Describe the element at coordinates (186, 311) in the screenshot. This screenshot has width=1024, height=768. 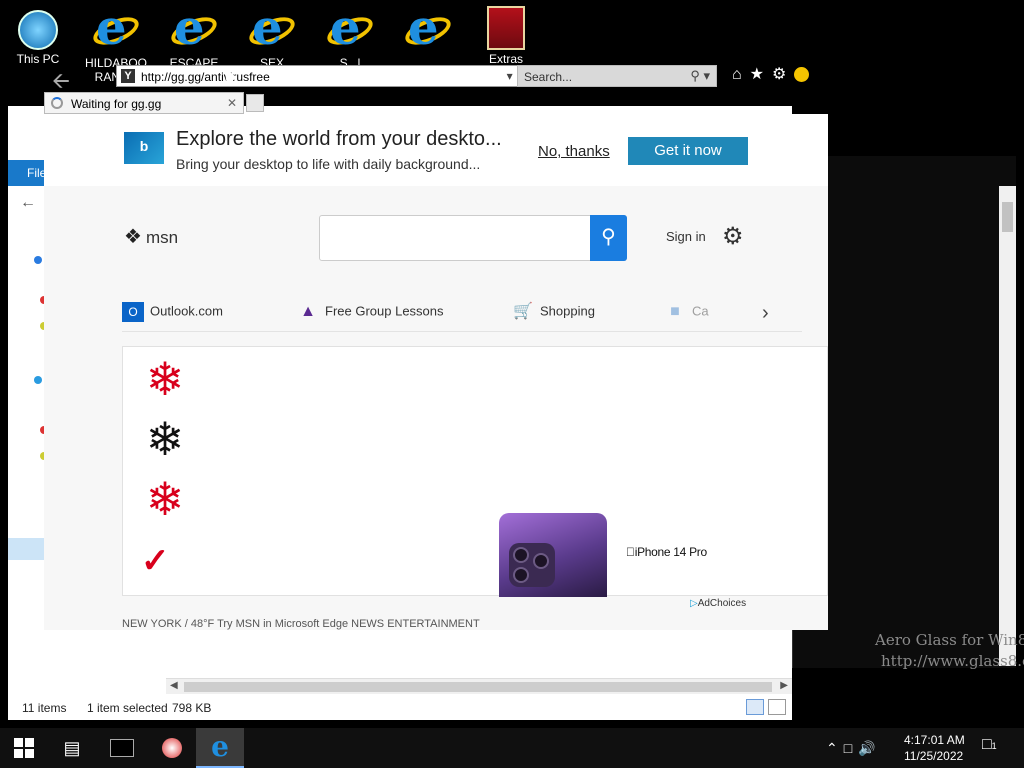
I see `quicklink-label: Outlook.com` at that location.